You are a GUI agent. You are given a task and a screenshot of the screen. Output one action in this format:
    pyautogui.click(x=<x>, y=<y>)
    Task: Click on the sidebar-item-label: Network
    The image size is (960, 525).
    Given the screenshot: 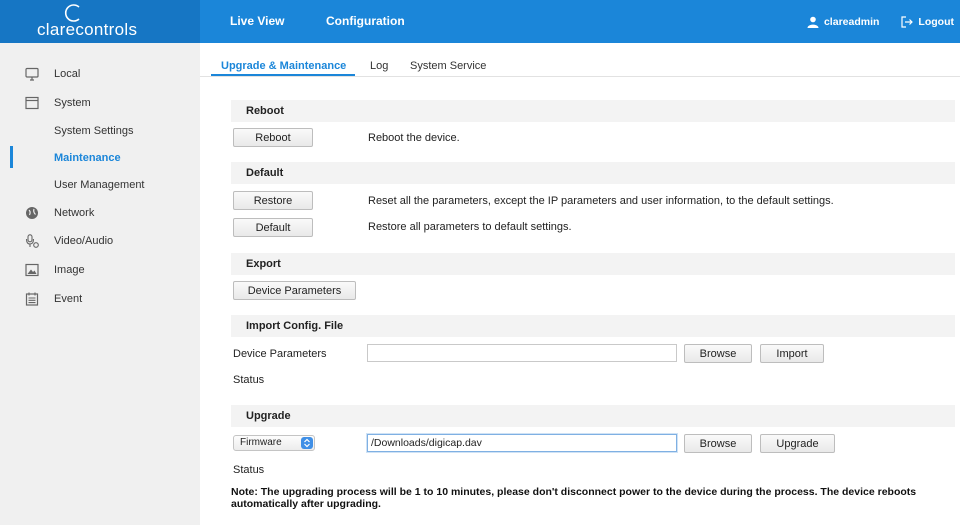 What is the action you would take?
    pyautogui.click(x=74, y=213)
    